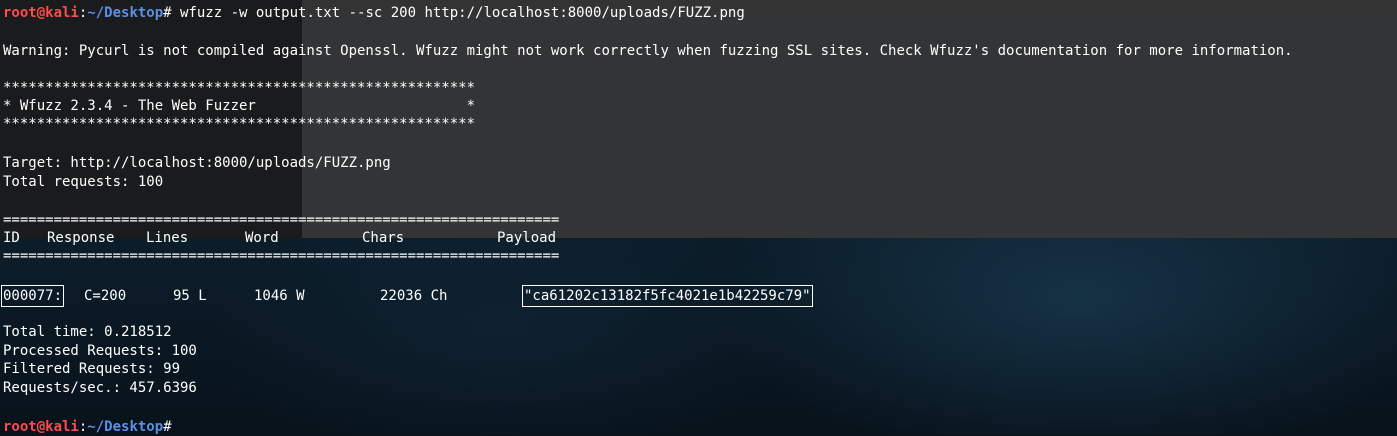 The width and height of the screenshot is (1397, 436). What do you see at coordinates (414, 296) in the screenshot?
I see `result-chars: 22036 Ch` at bounding box center [414, 296].